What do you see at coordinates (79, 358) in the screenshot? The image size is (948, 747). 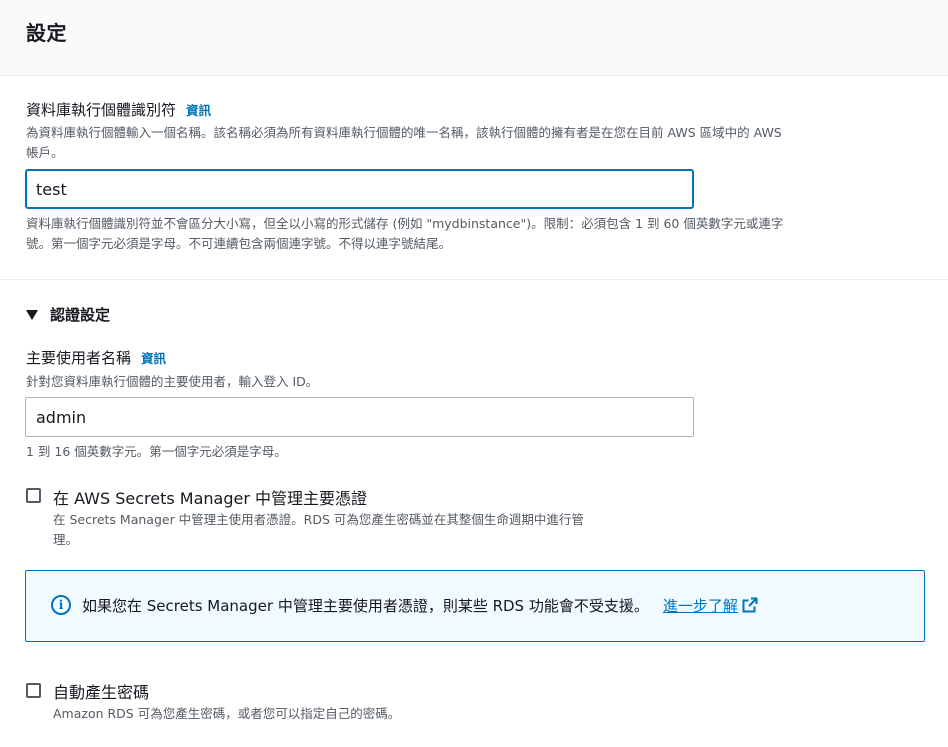 I see `master-username-label: 主要使用者名稱` at bounding box center [79, 358].